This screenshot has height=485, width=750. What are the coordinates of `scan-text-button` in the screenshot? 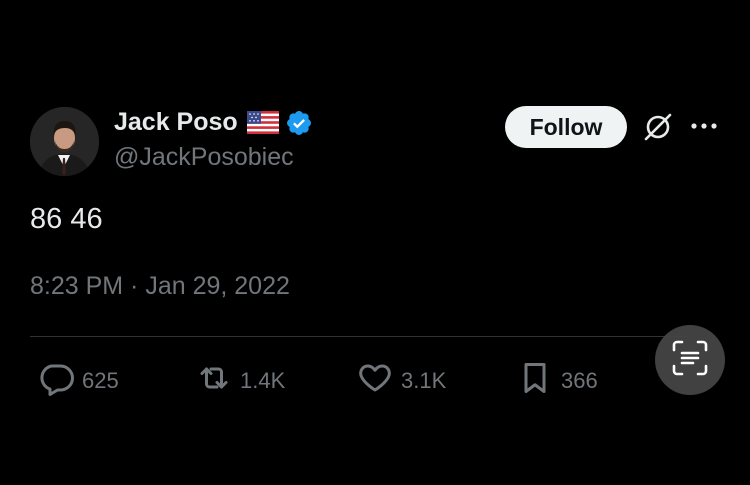 It's located at (690, 360).